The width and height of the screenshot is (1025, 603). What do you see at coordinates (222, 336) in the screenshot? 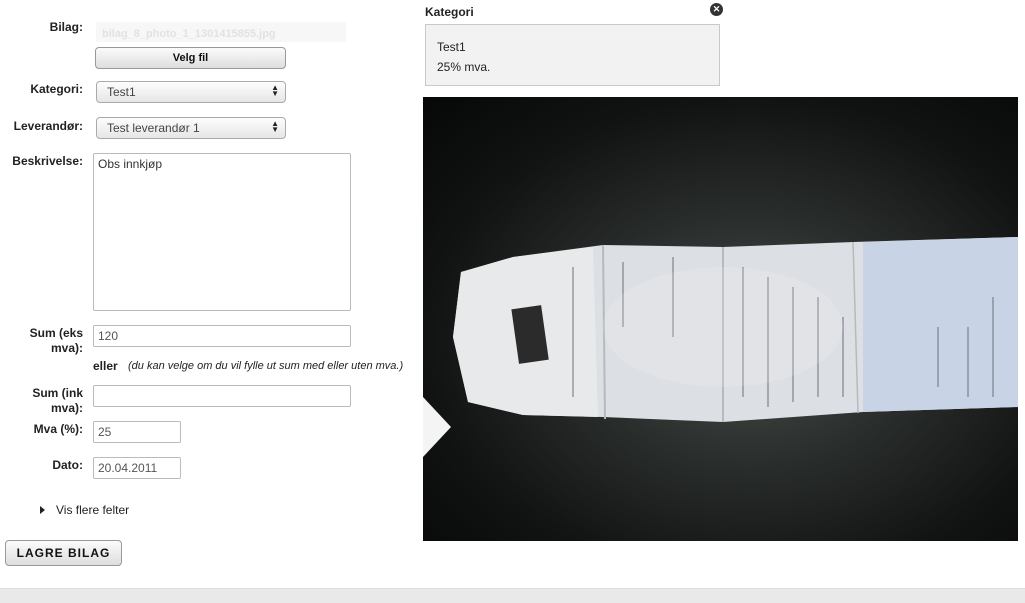
I see `sum-eks-input` at bounding box center [222, 336].